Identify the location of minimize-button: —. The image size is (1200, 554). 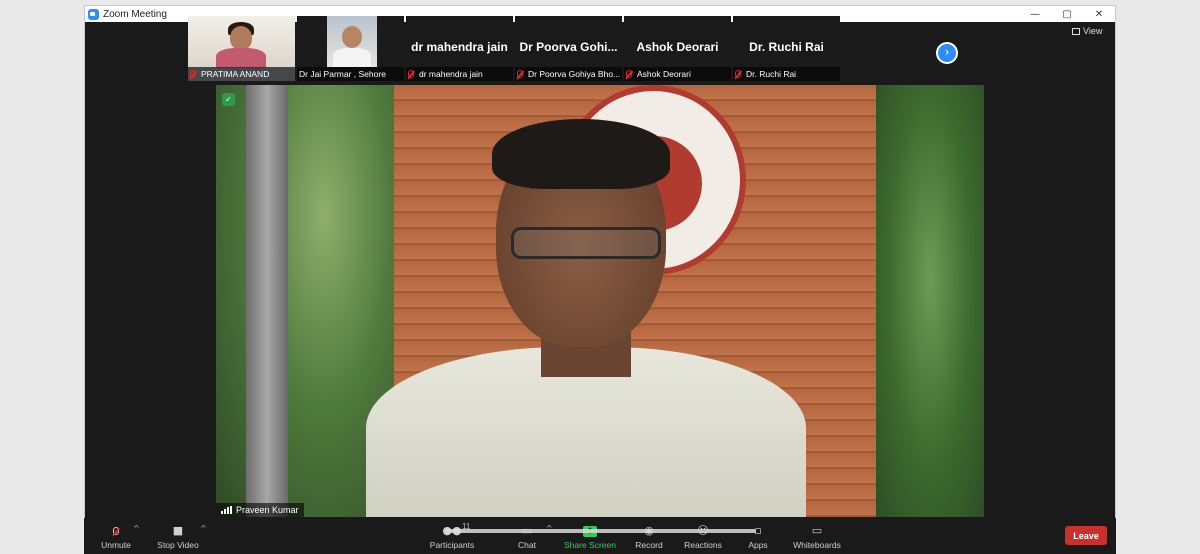
(1035, 14).